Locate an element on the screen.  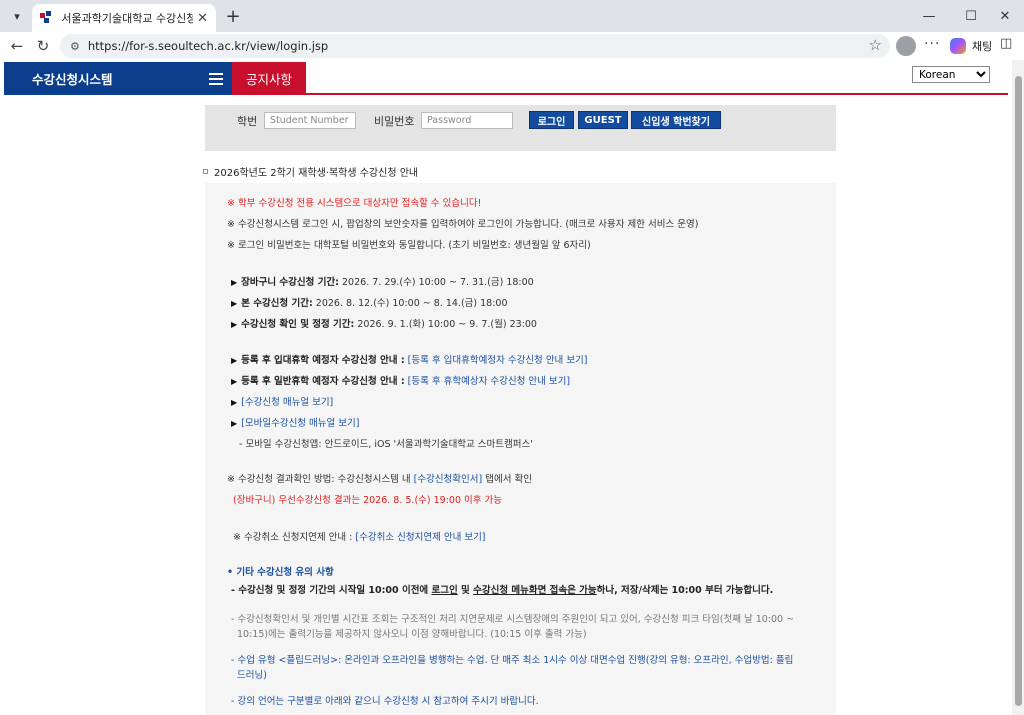
window-close-icon: ✕ is located at coordinates (1005, 16).